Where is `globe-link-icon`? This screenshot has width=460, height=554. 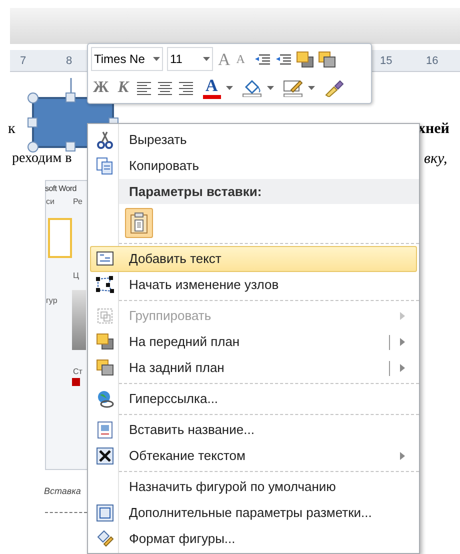
globe-link-icon is located at coordinates (105, 399).